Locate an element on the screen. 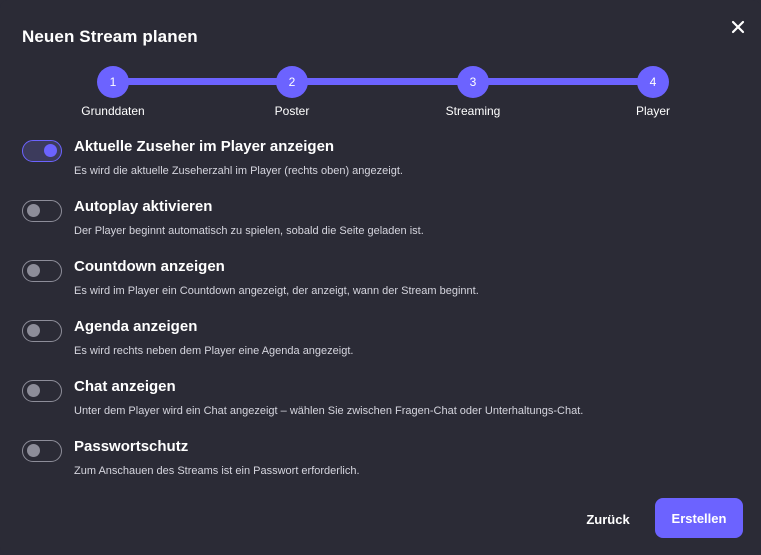 Image resolution: width=761 pixels, height=555 pixels. toggle-autoplay is located at coordinates (42, 211).